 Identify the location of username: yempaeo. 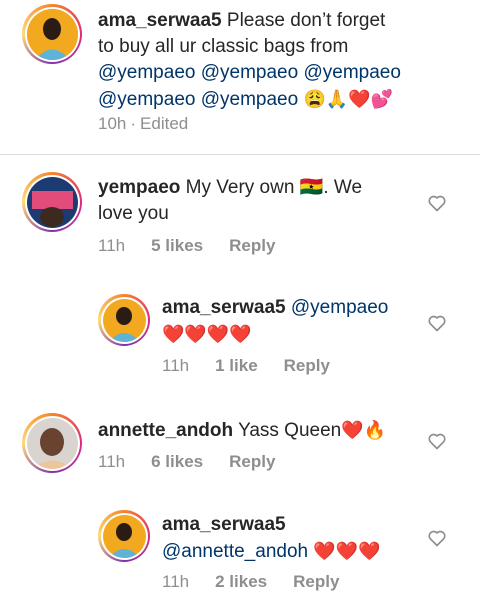
(139, 187).